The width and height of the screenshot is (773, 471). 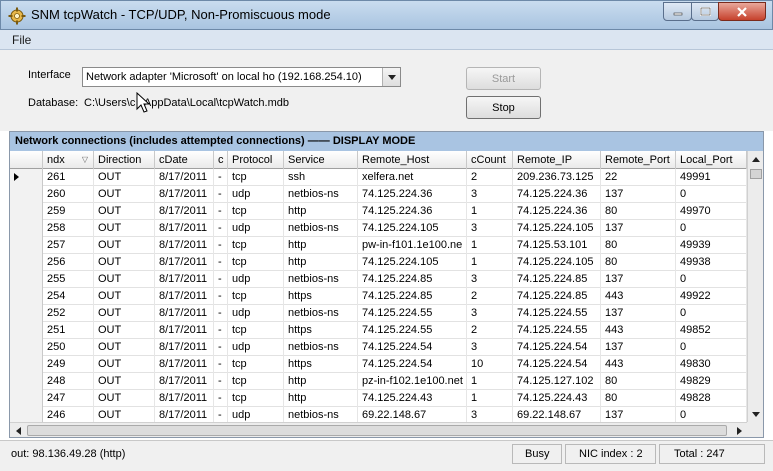 I want to click on horizontal-scrollbar, so click(x=378, y=429).